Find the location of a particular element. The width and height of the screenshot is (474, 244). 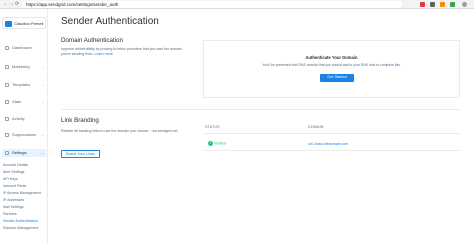

sidebar-item-marketing: Marketing ⌄ is located at coordinates (24, 67).